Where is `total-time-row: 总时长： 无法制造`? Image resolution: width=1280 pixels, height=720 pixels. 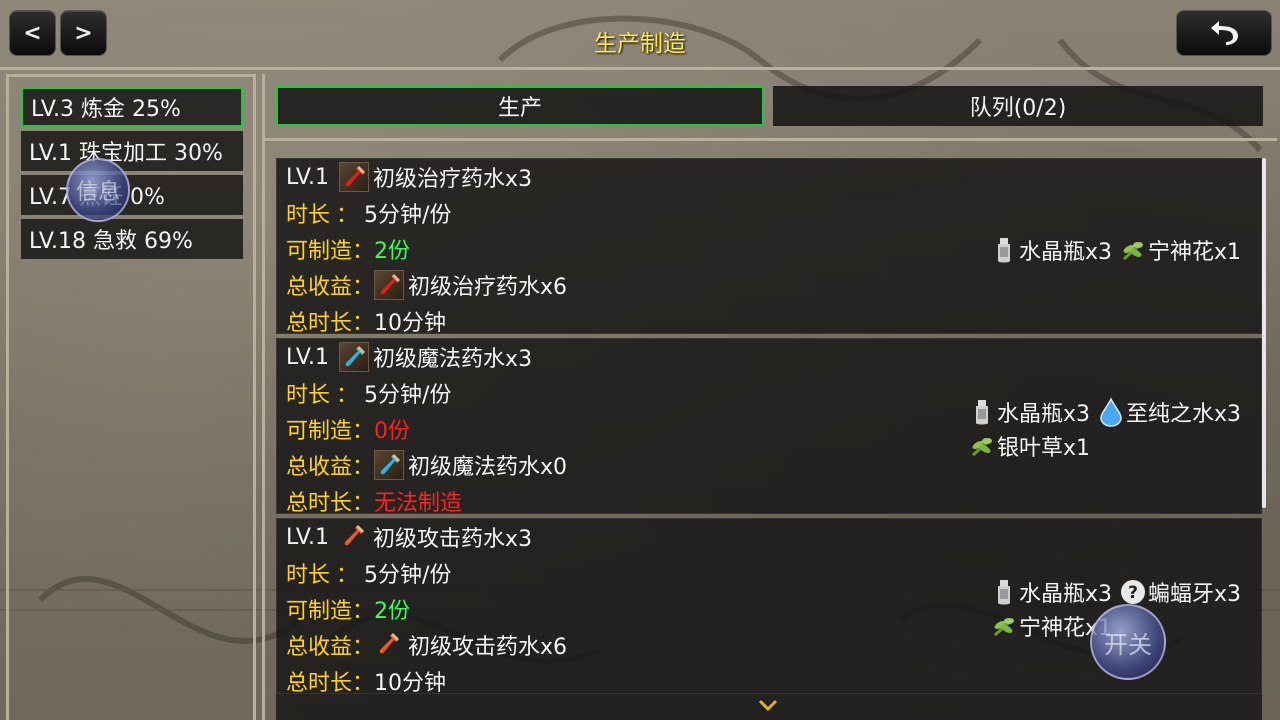 total-time-row: 总时长： 无法制造 is located at coordinates (374, 501).